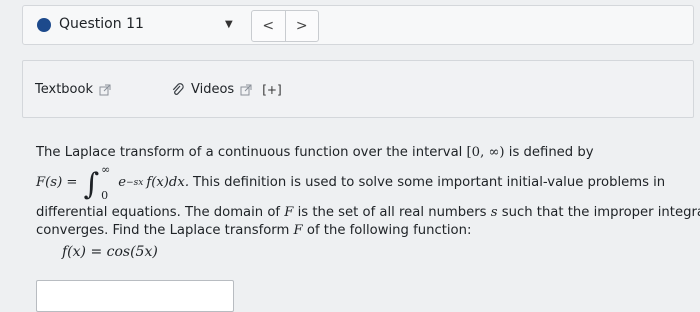 This screenshot has height=312, width=700. I want to click on chevron-down-icon: ▼, so click(229, 24).